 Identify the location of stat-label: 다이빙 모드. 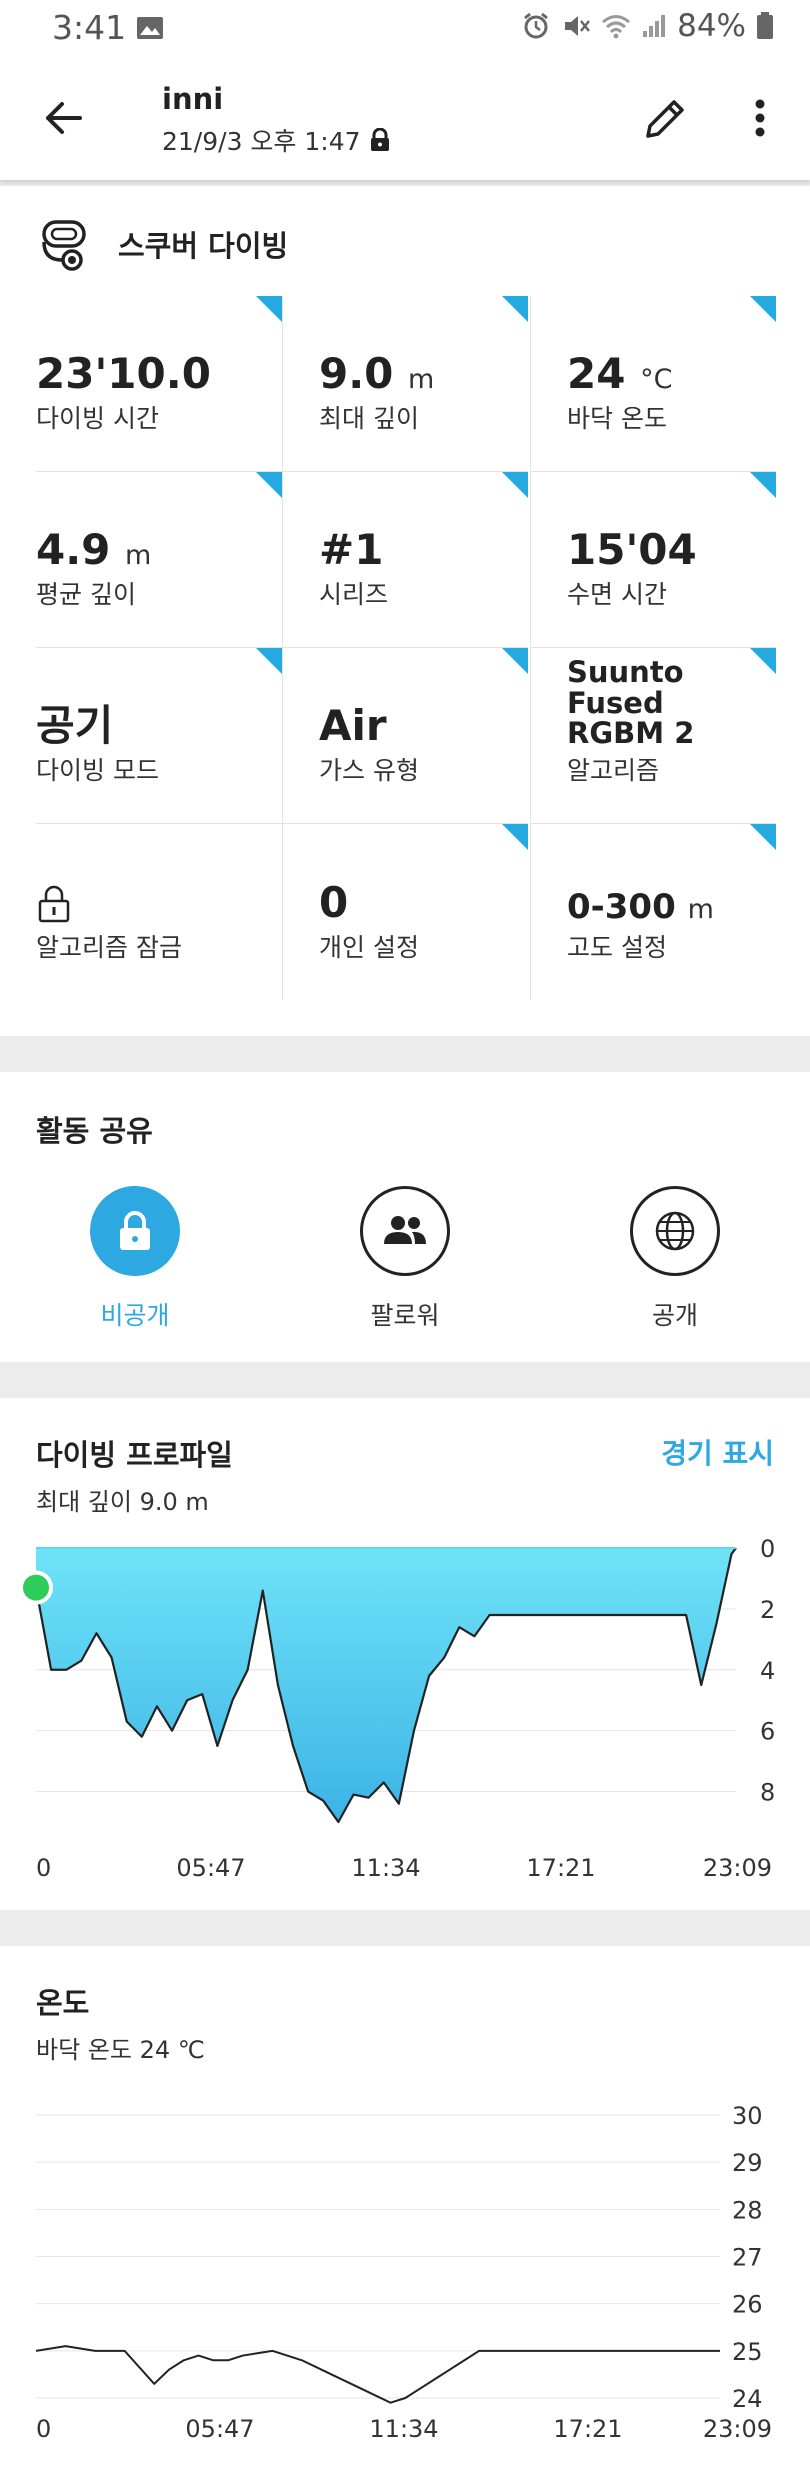
(97, 770).